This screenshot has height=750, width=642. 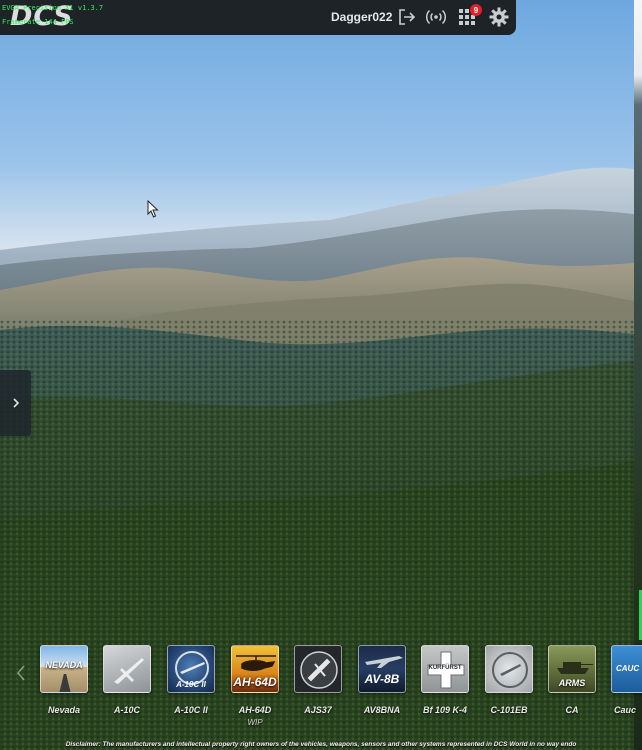 I want to click on module-av8bna: AV-8B AV8BNA, so click(x=382, y=680).